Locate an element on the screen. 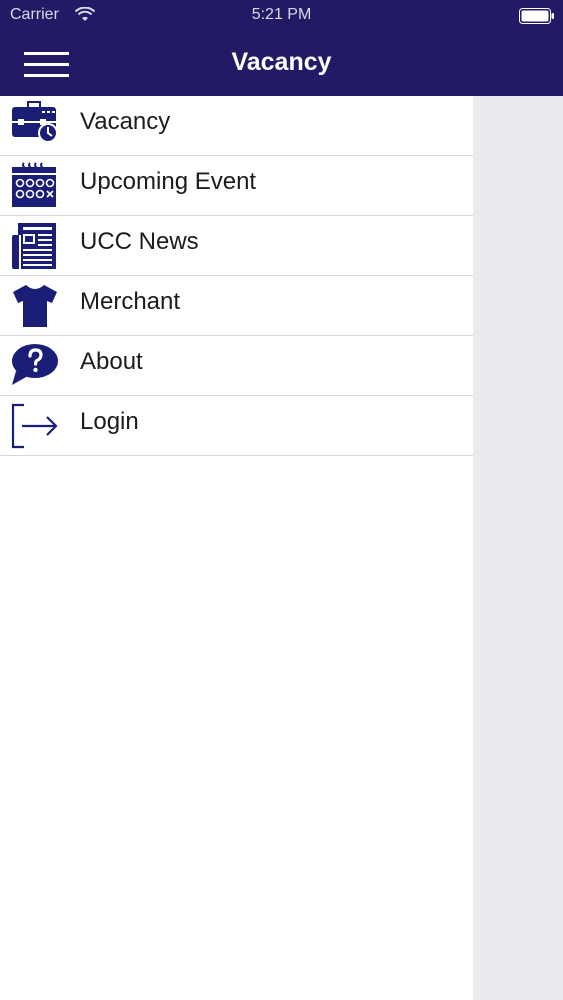 This screenshot has width=563, height=1000. menu-item-label: Login is located at coordinates (109, 421).